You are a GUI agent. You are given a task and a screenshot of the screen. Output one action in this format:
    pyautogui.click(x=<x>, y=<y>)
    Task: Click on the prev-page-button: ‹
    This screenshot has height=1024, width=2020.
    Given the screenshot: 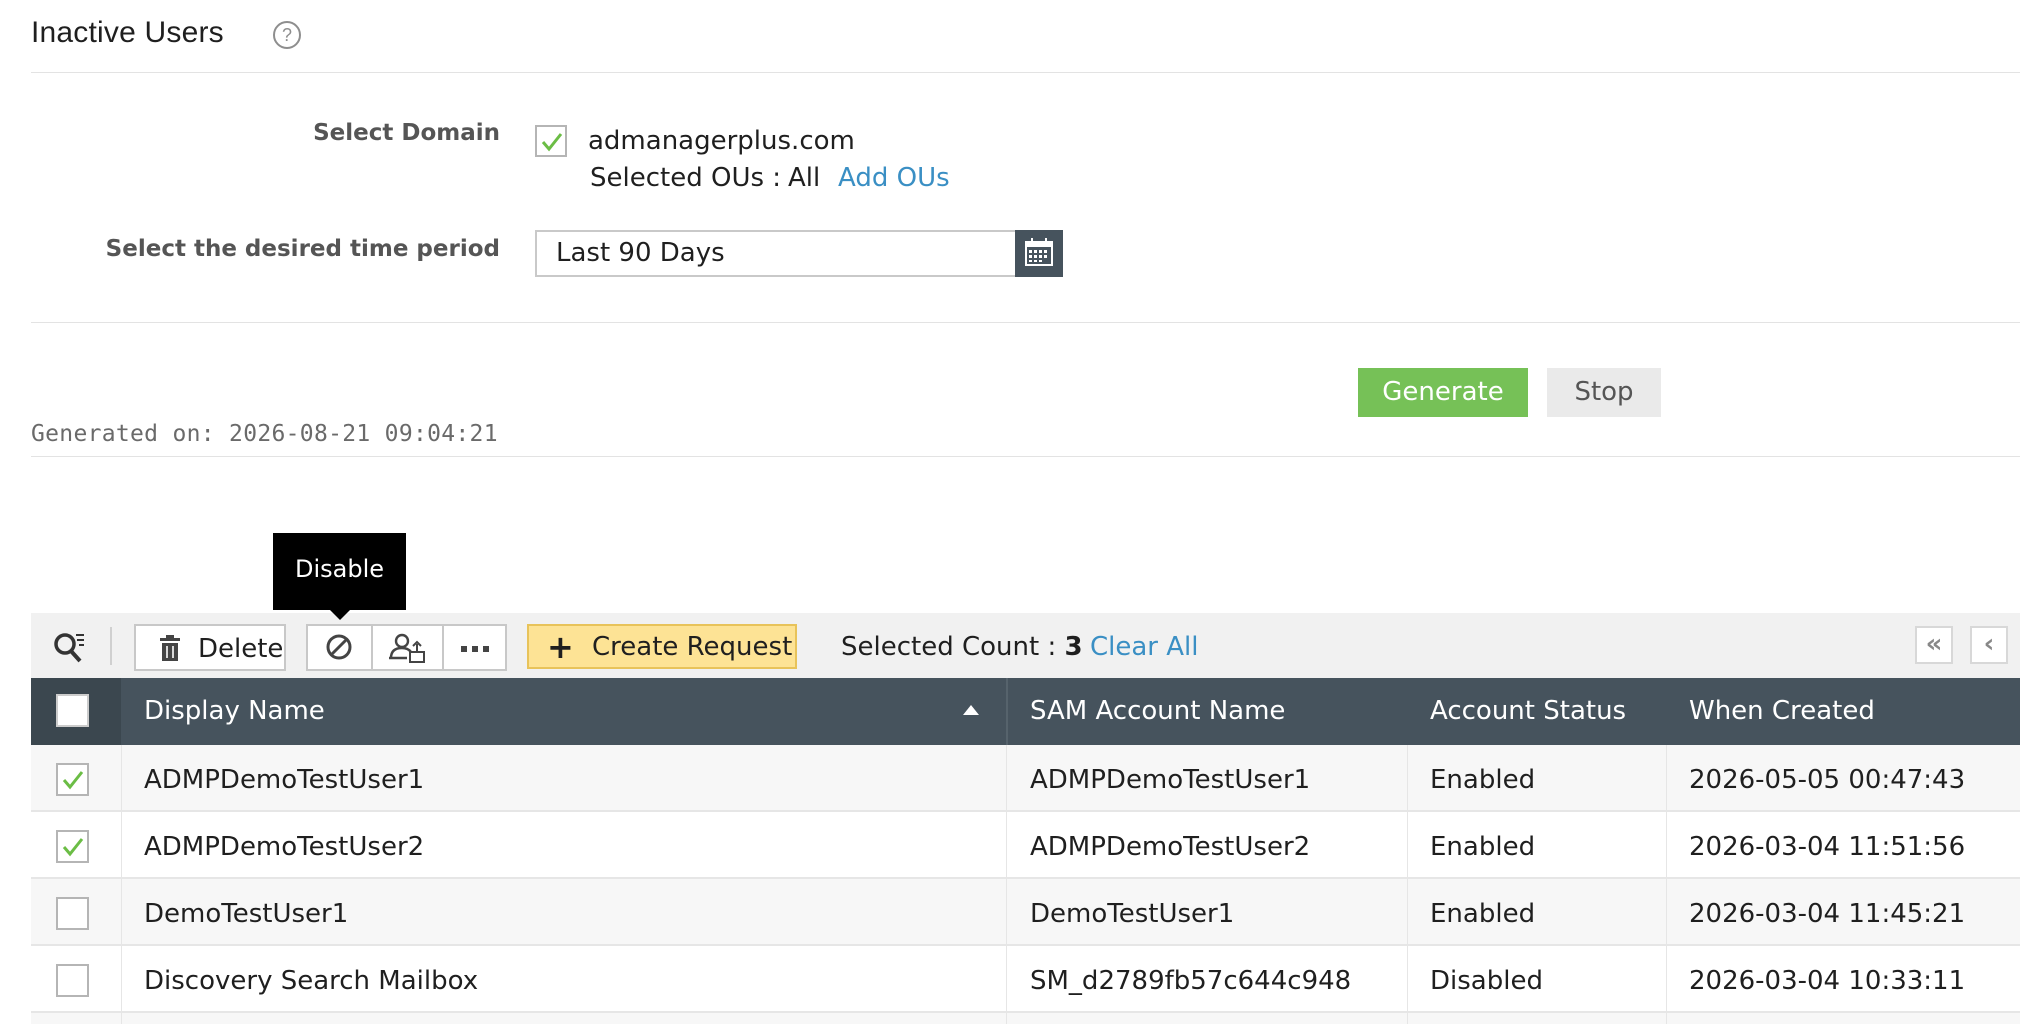 What is the action you would take?
    pyautogui.click(x=1989, y=645)
    